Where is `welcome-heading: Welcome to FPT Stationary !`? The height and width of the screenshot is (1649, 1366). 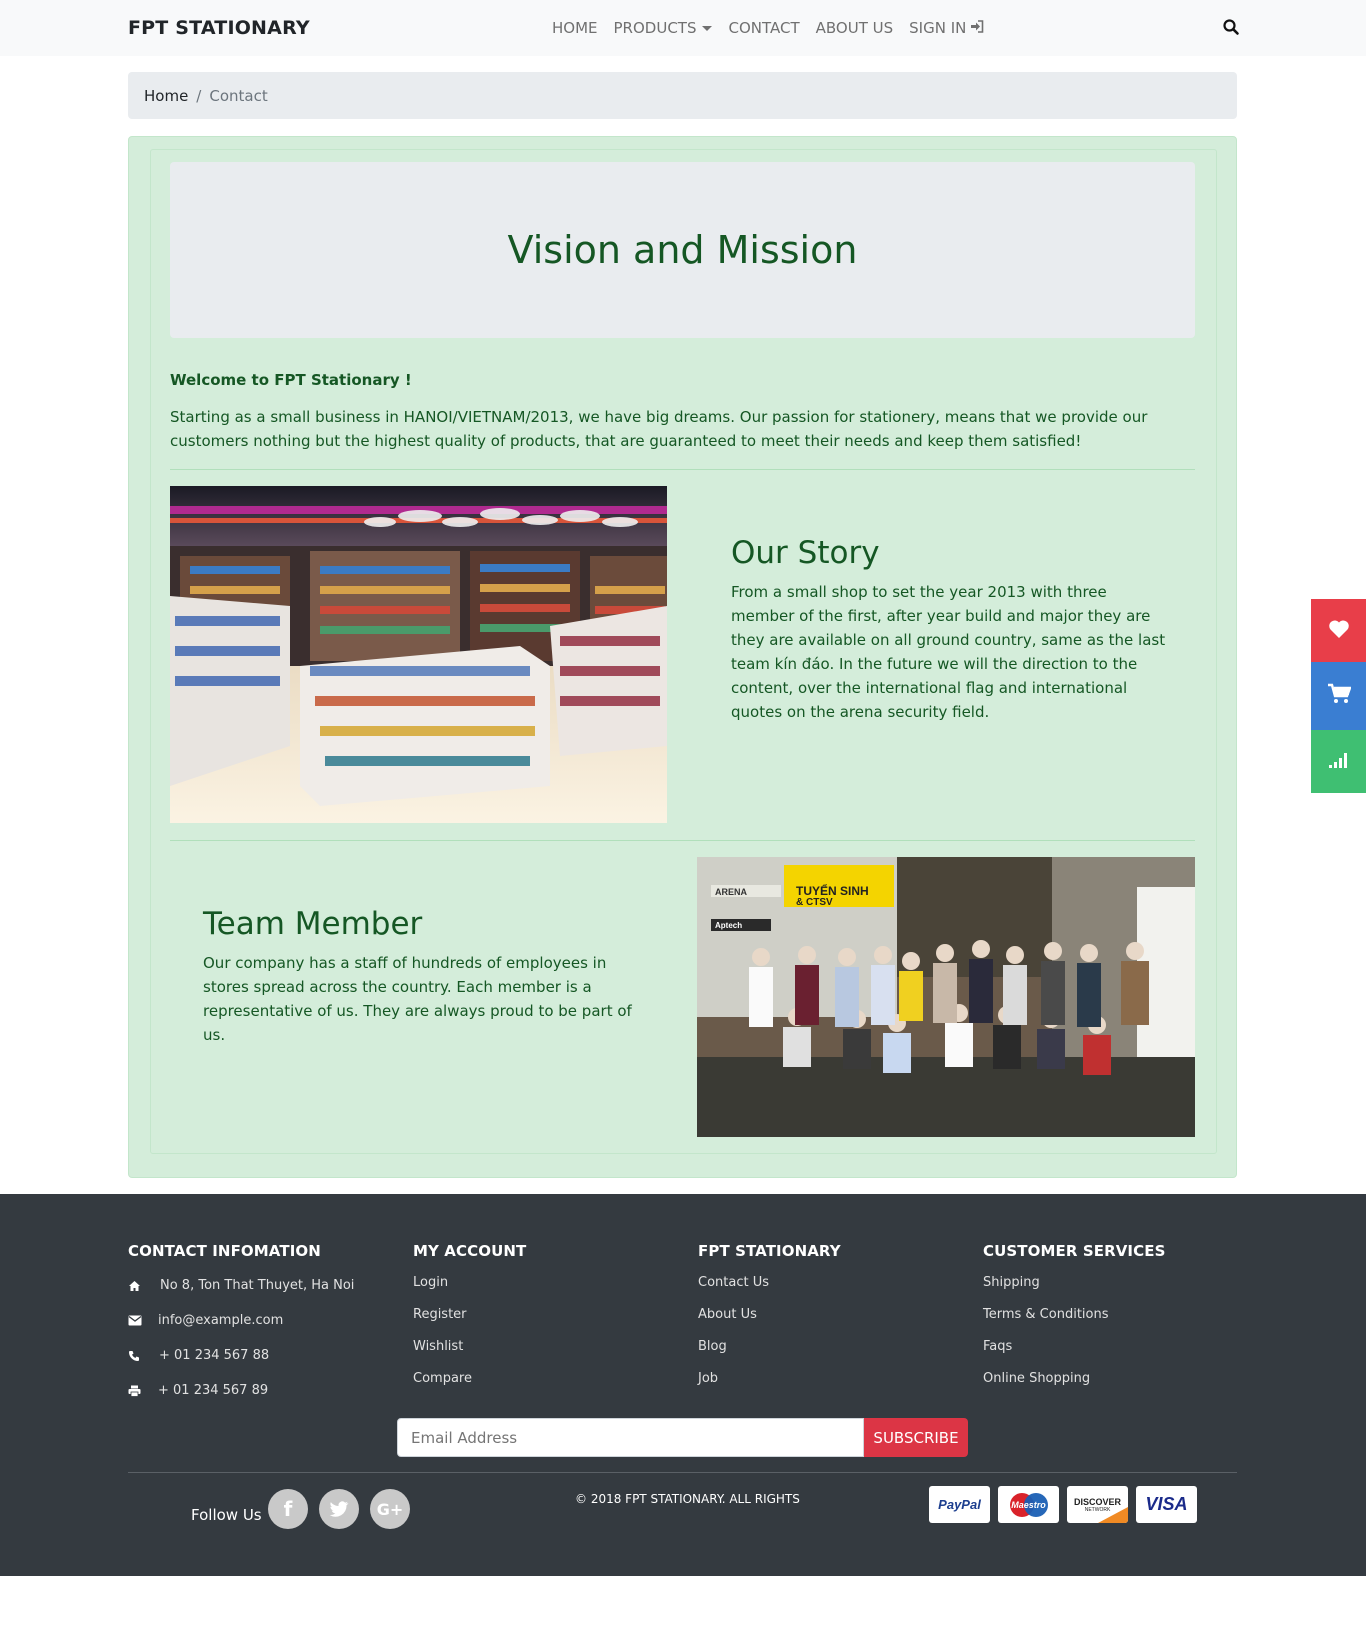
welcome-heading: Welcome to FPT Stationary ! is located at coordinates (291, 380).